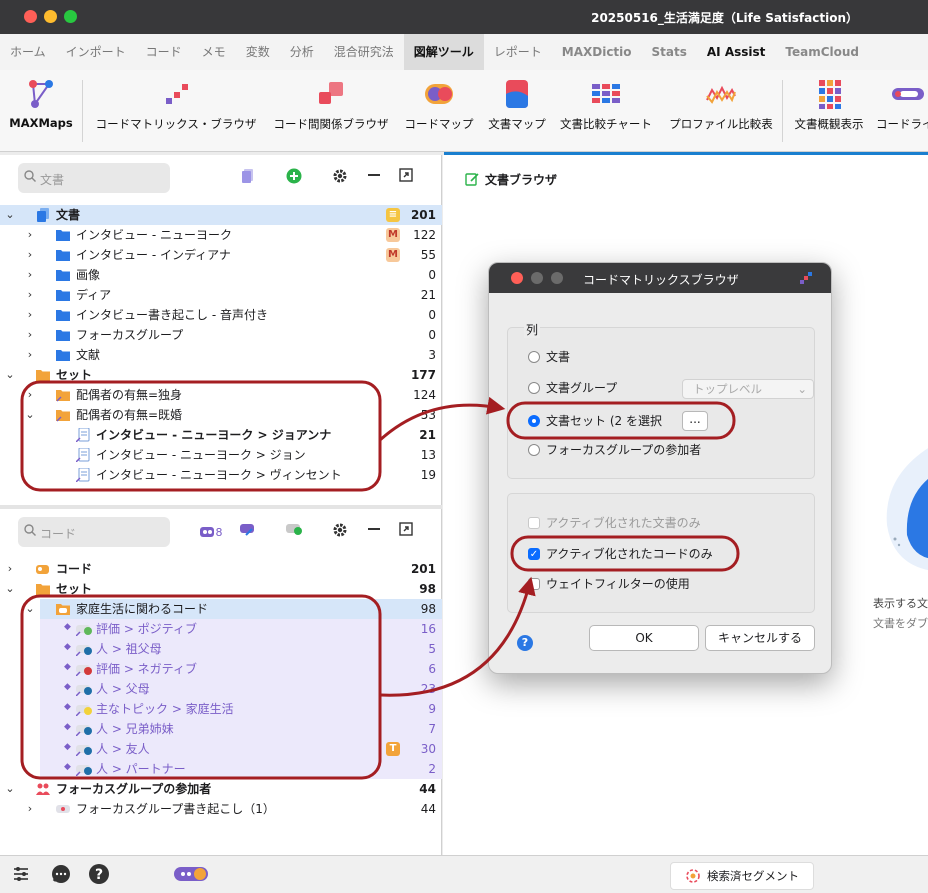 This screenshot has height=893, width=928. Describe the element at coordinates (443, 52) in the screenshot. I see `tab-visual-tools: 図解ツール` at that location.